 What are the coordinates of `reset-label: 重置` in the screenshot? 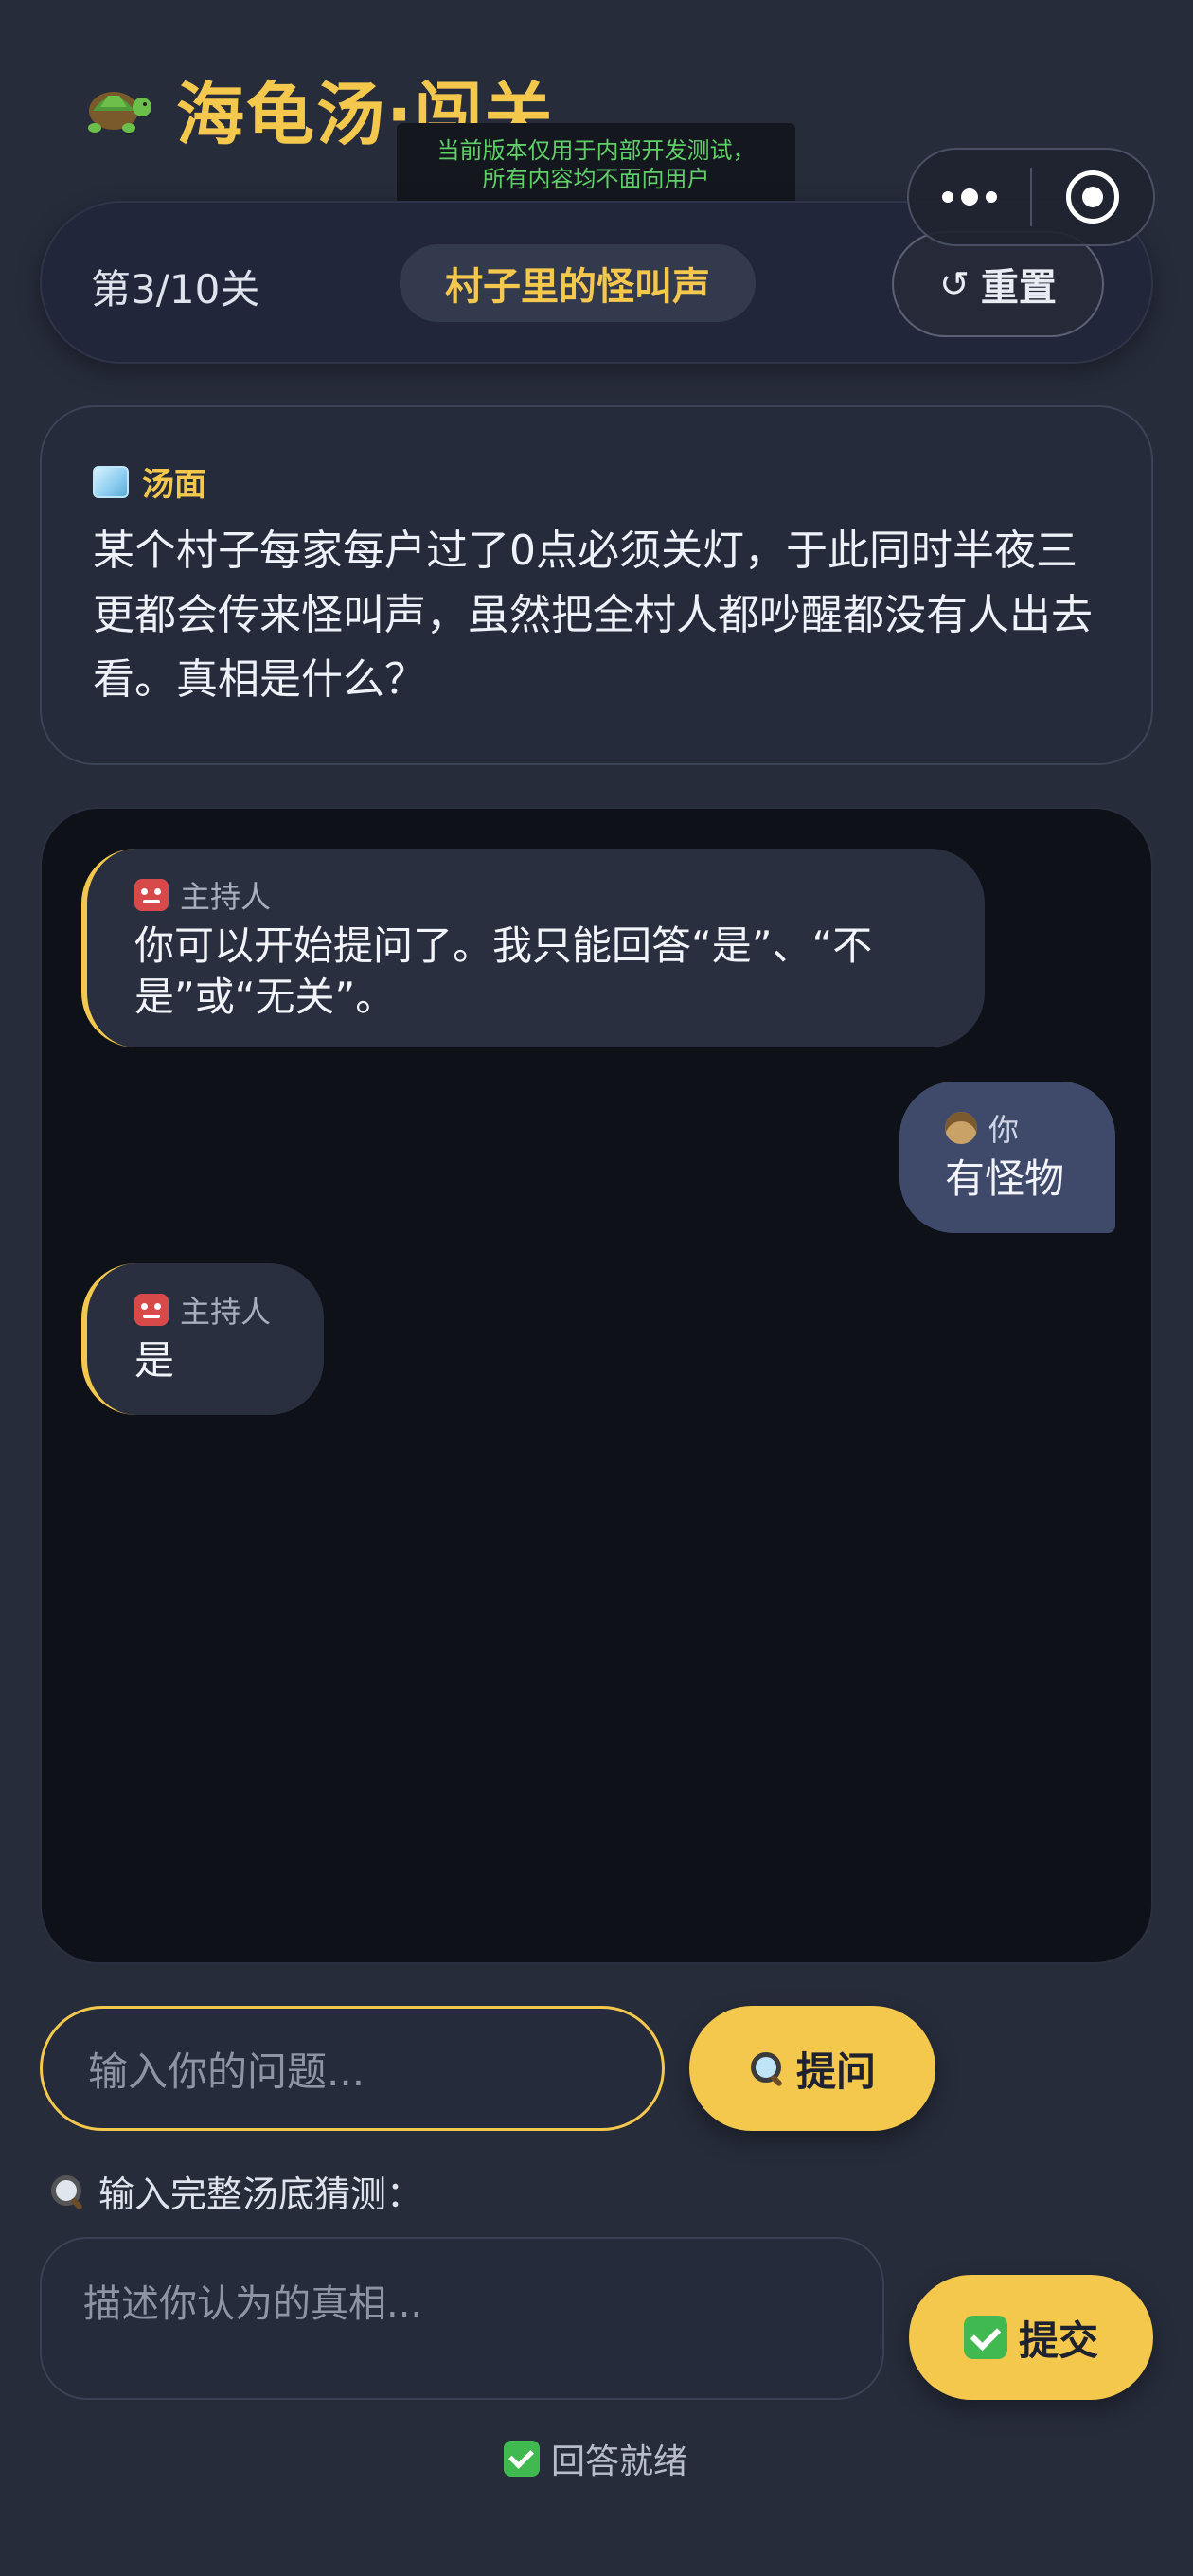 It's located at (1018, 288).